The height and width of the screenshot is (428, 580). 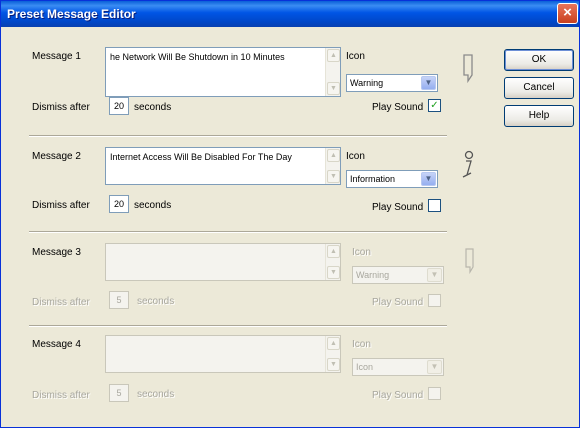 I want to click on message-4-dismiss-seconds: 5, so click(x=119, y=393).